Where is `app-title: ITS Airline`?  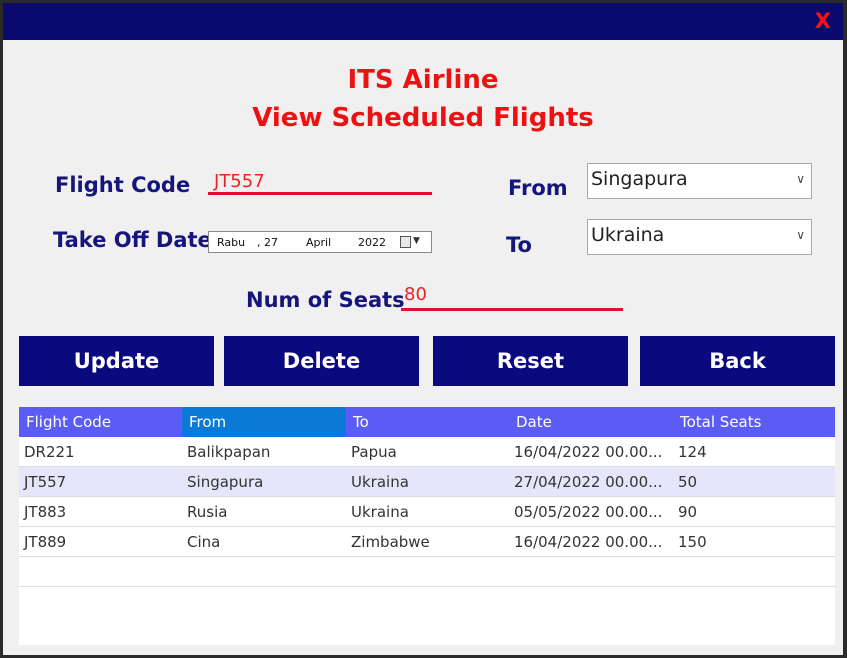 app-title: ITS Airline is located at coordinates (423, 80).